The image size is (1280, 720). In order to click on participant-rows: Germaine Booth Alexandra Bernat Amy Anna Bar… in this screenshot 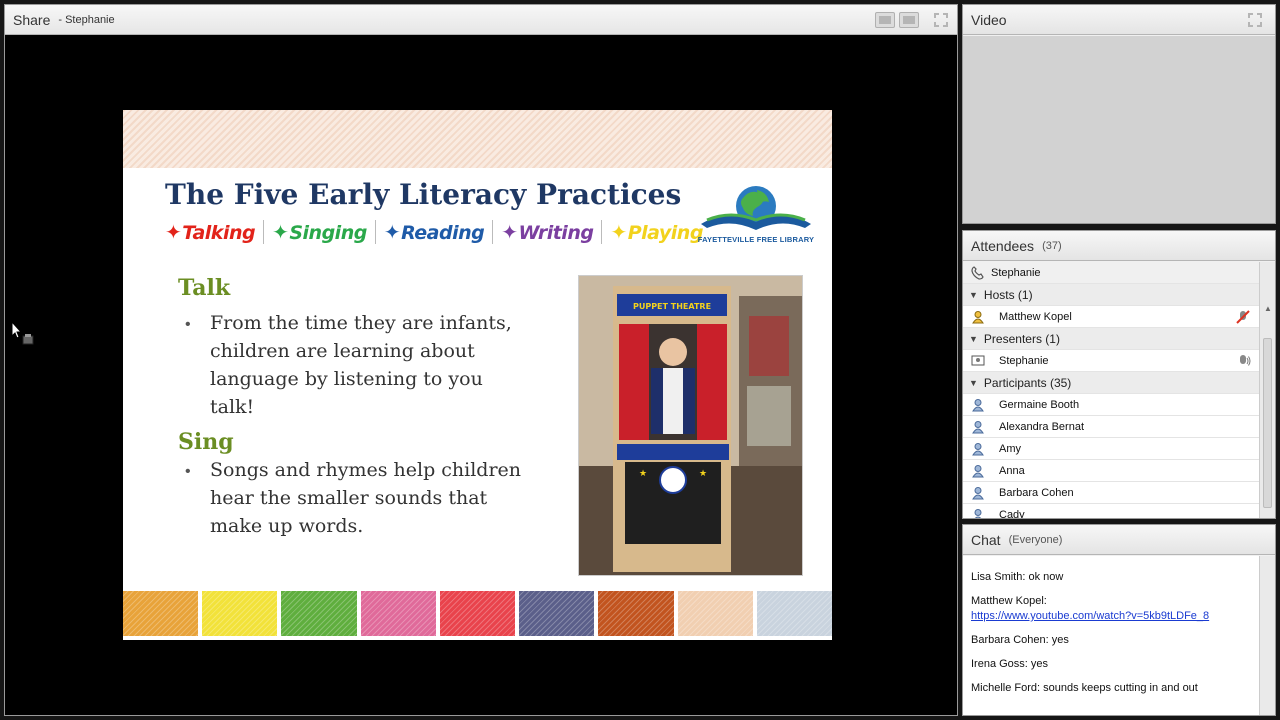, I will do `click(1111, 456)`.